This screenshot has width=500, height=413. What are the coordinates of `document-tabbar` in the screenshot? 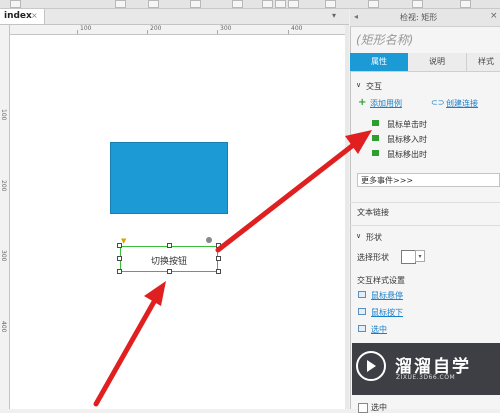 It's located at (174, 17).